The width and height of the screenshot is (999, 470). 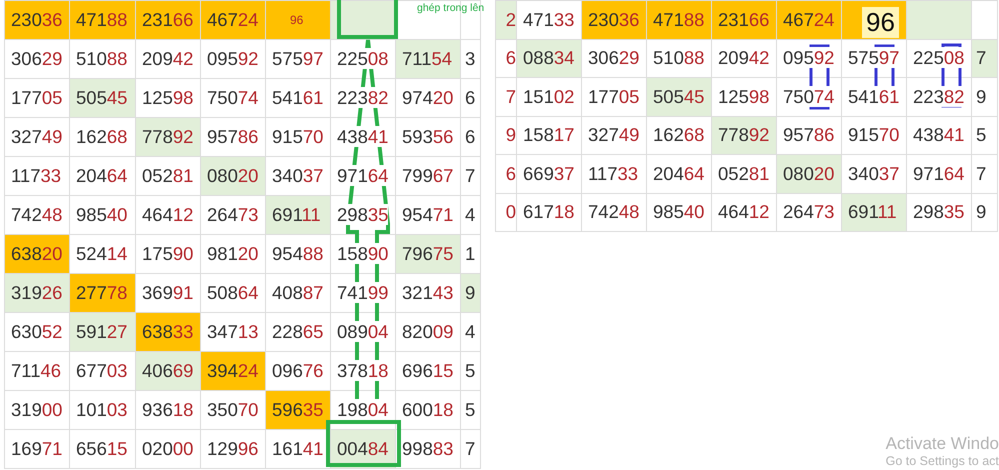 What do you see at coordinates (679, 97) in the screenshot?
I see `table-cell: 50545` at bounding box center [679, 97].